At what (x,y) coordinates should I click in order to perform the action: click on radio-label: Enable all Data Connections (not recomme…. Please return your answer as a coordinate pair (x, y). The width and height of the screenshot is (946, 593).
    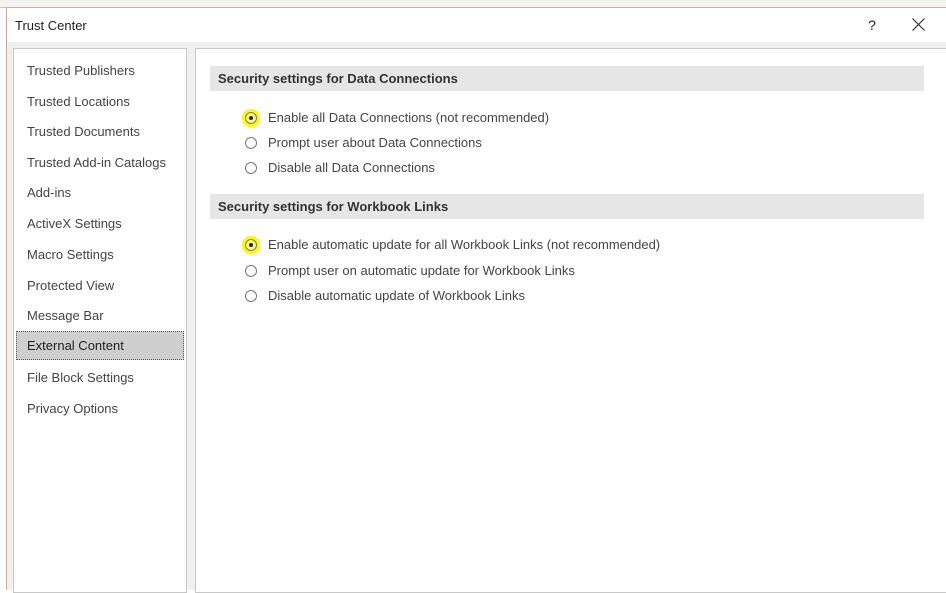
    Looking at the image, I should click on (409, 117).